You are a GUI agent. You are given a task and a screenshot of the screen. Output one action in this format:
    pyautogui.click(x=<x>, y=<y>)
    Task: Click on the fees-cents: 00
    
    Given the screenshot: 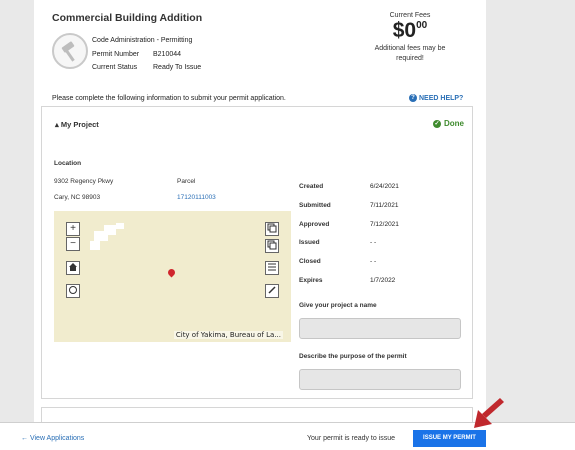 What is the action you would take?
    pyautogui.click(x=422, y=25)
    